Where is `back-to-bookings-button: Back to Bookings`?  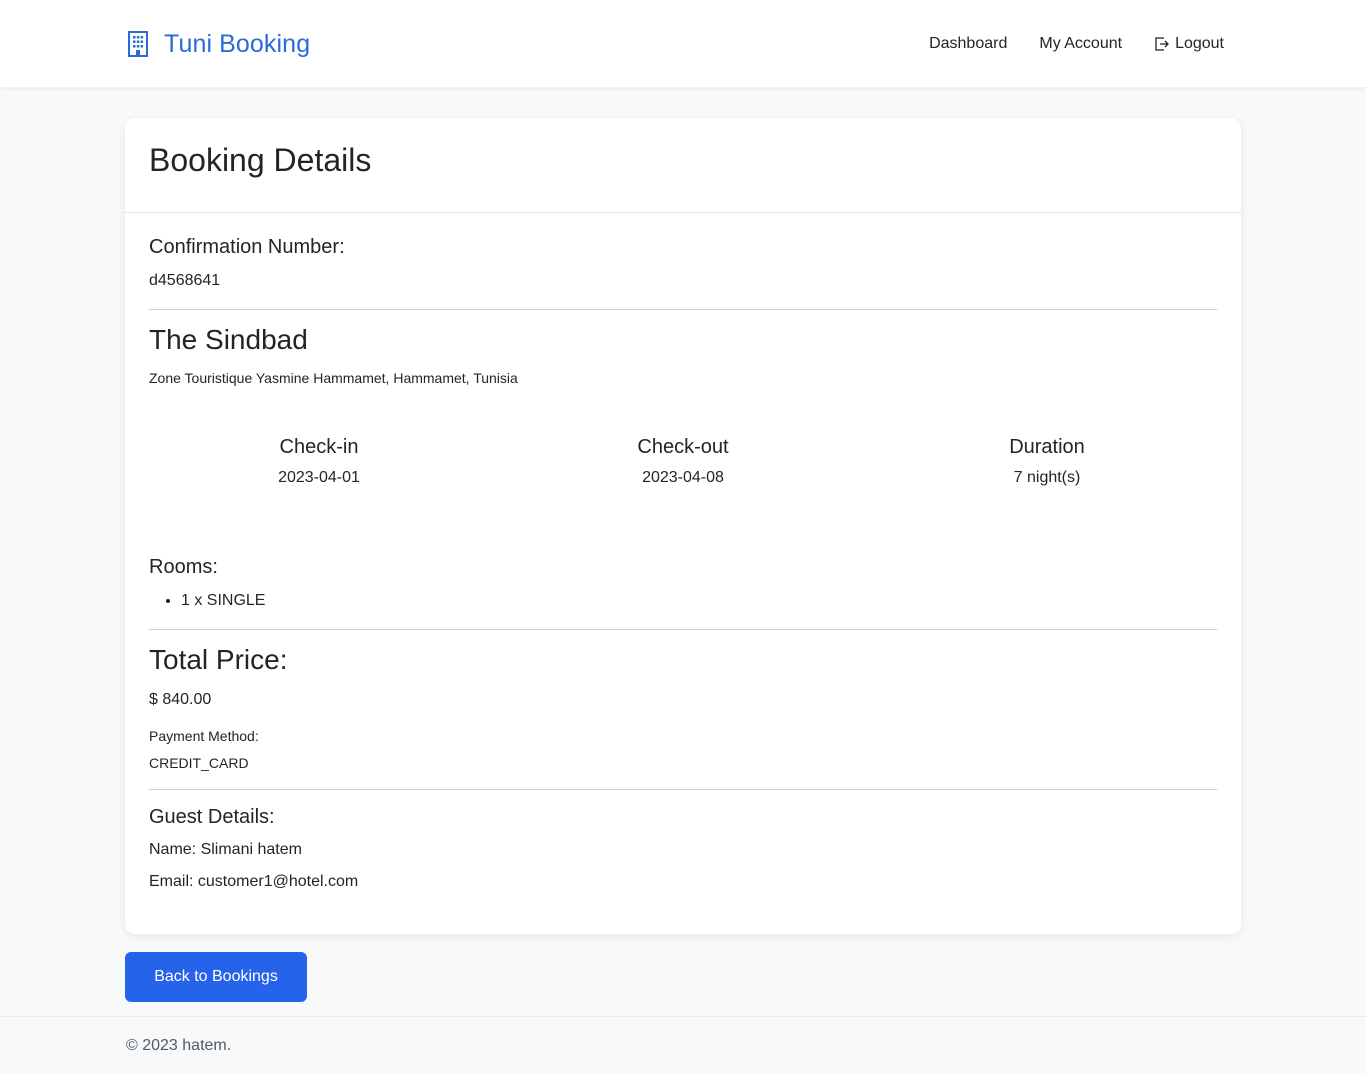
back-to-bookings-button: Back to Bookings is located at coordinates (216, 977).